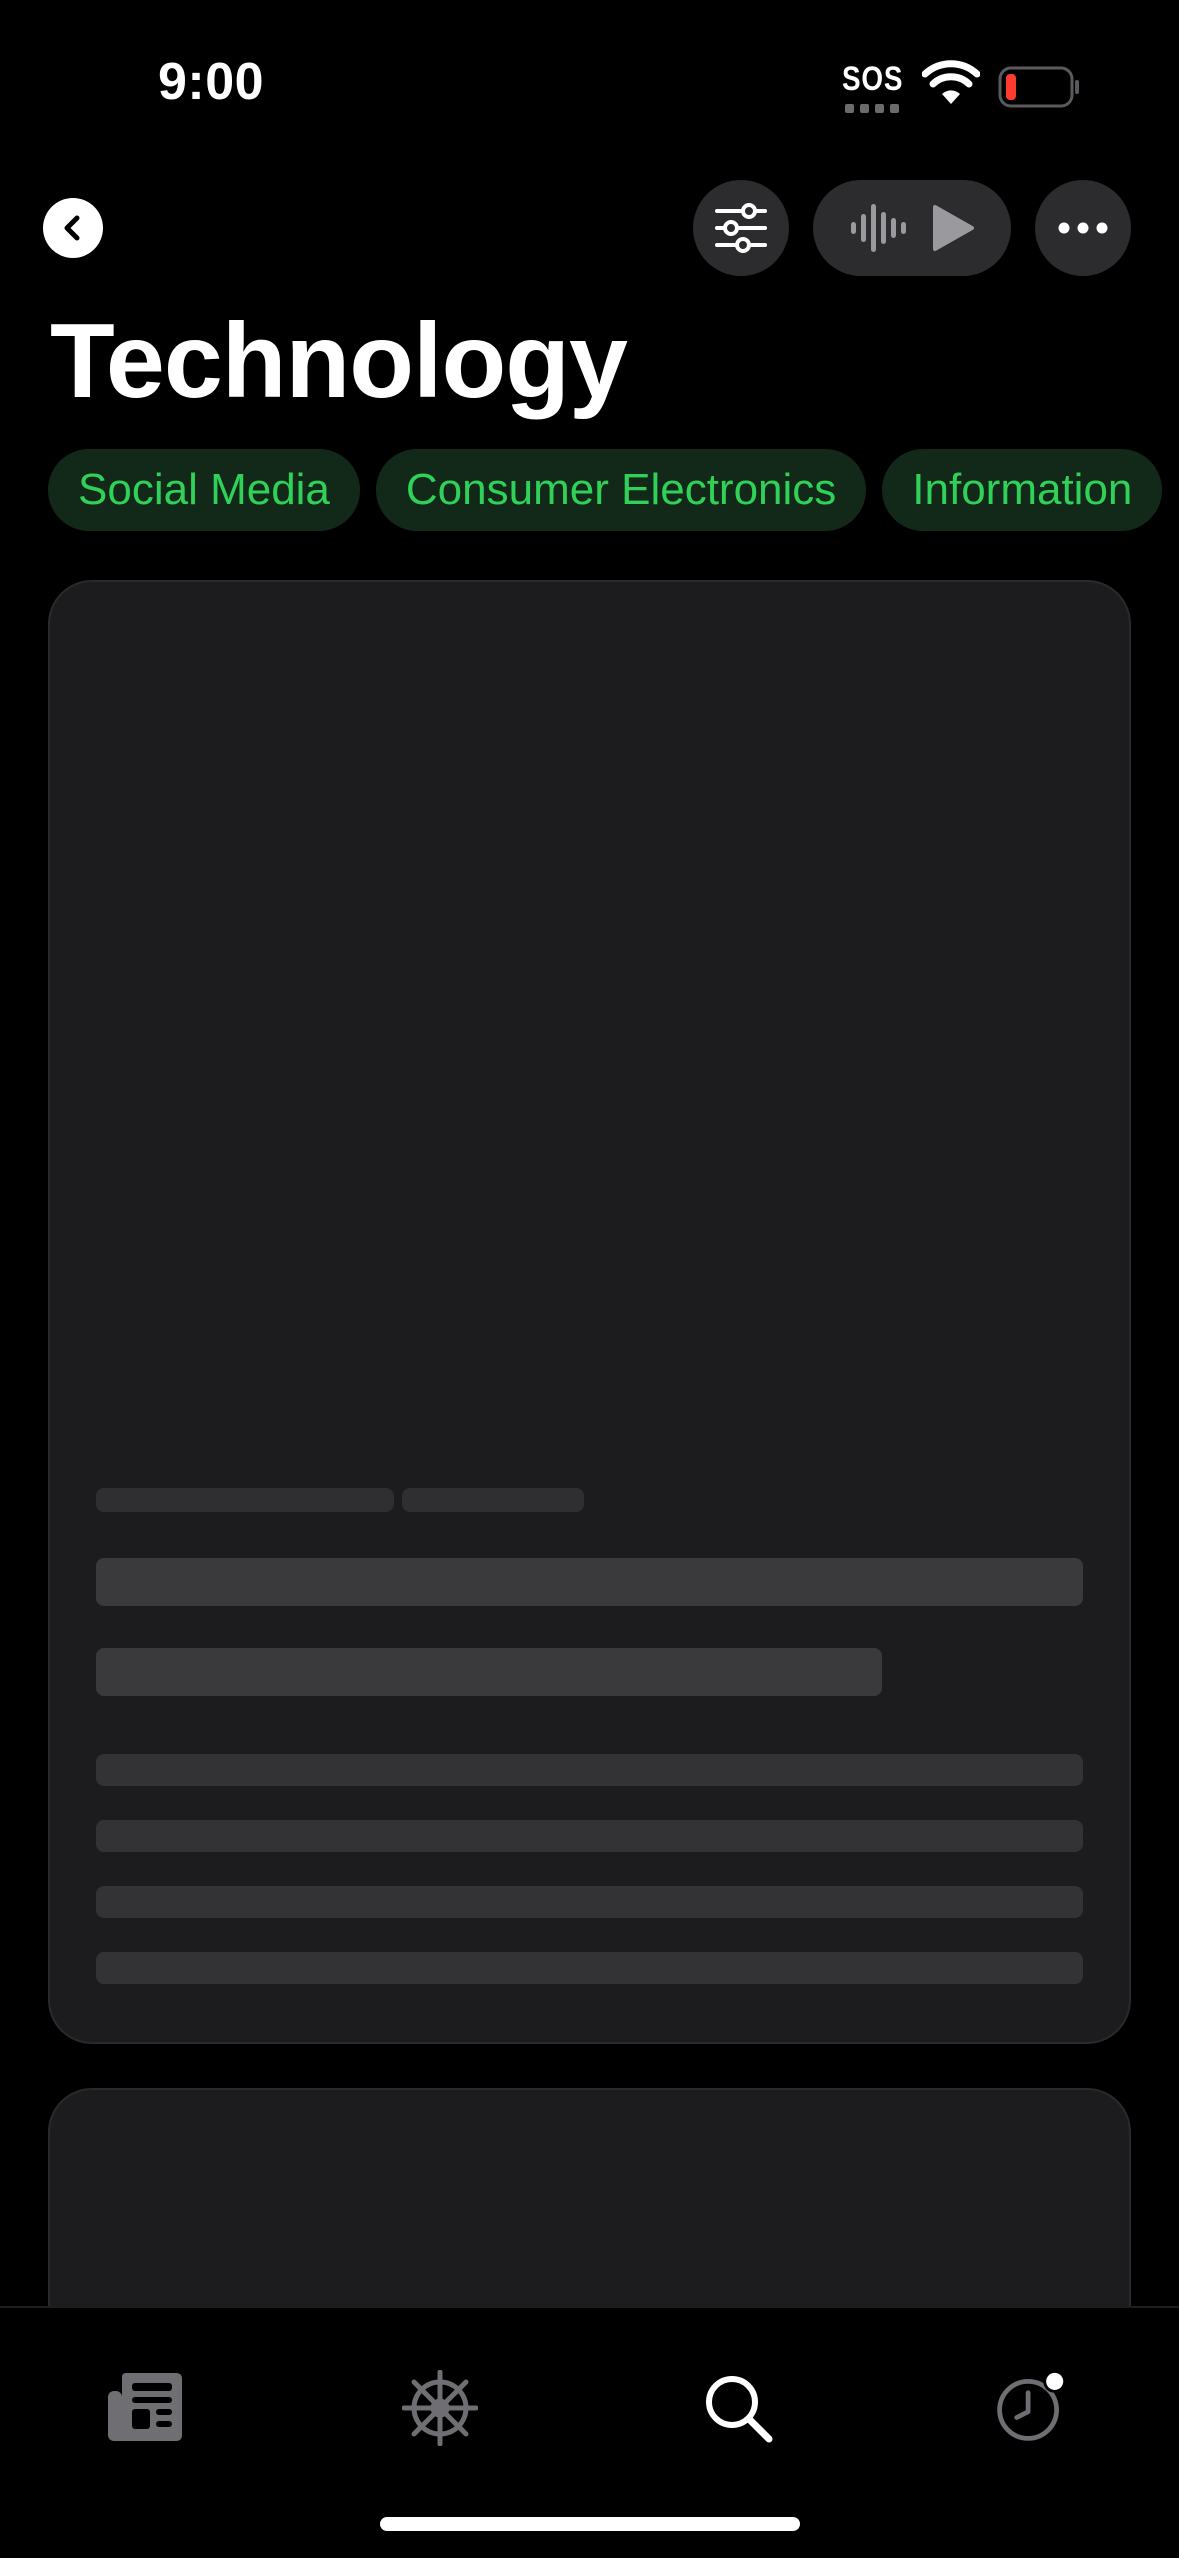 The image size is (1179, 2558). Describe the element at coordinates (1038, 87) in the screenshot. I see `battery-icon` at that location.